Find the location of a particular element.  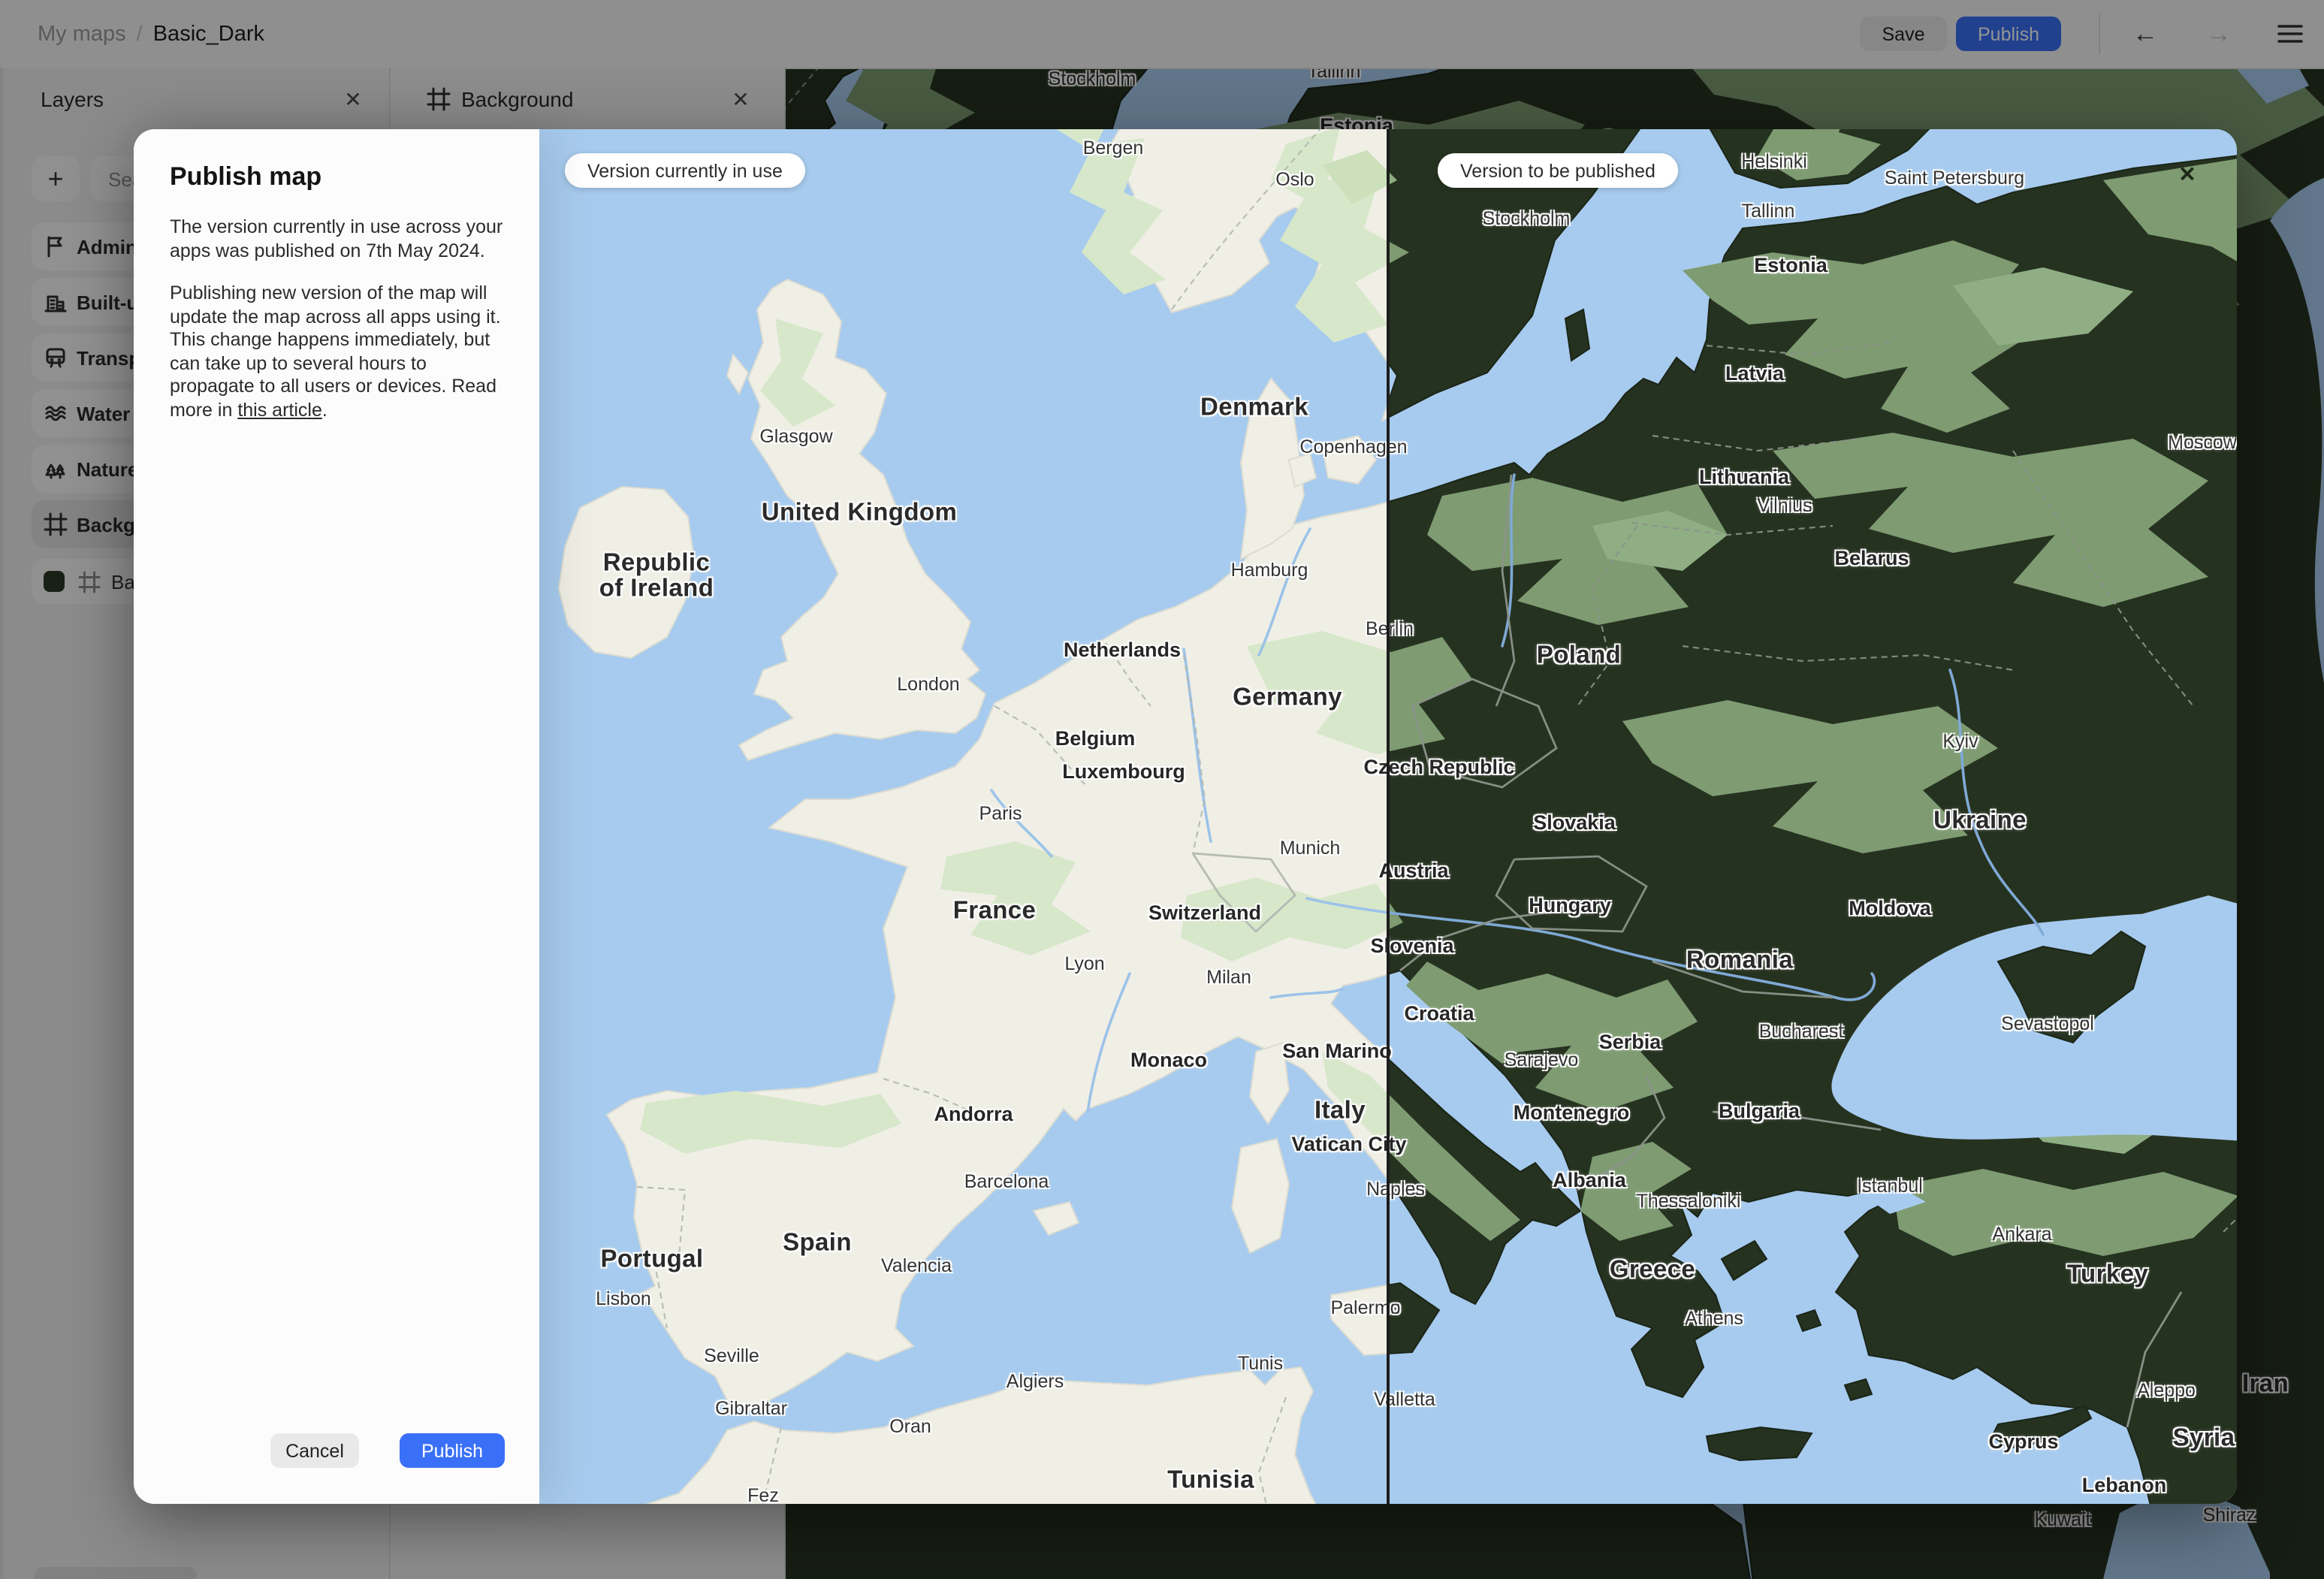

cancel-button: Cancel is located at coordinates (314, 1450).